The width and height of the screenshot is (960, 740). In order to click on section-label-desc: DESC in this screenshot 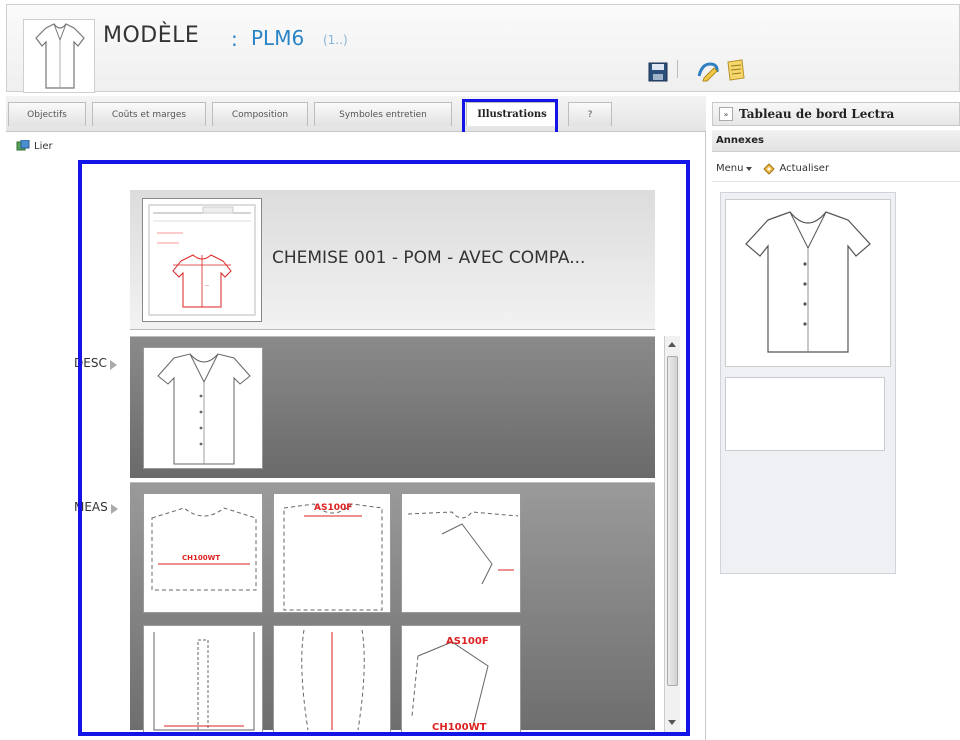, I will do `click(95, 363)`.